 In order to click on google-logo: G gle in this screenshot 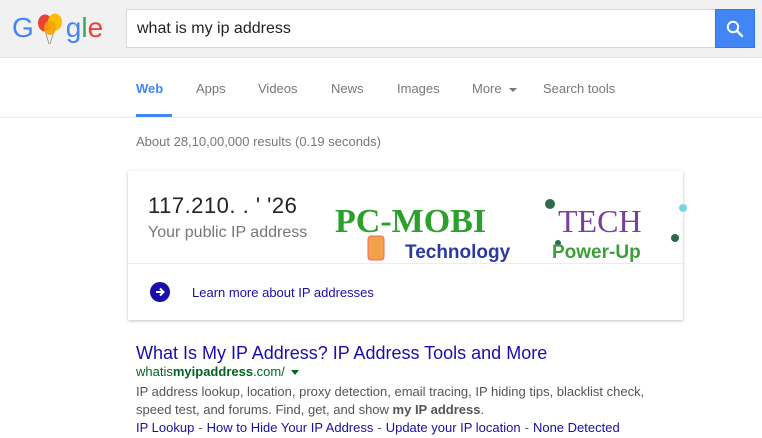, I will do `click(57, 28)`.